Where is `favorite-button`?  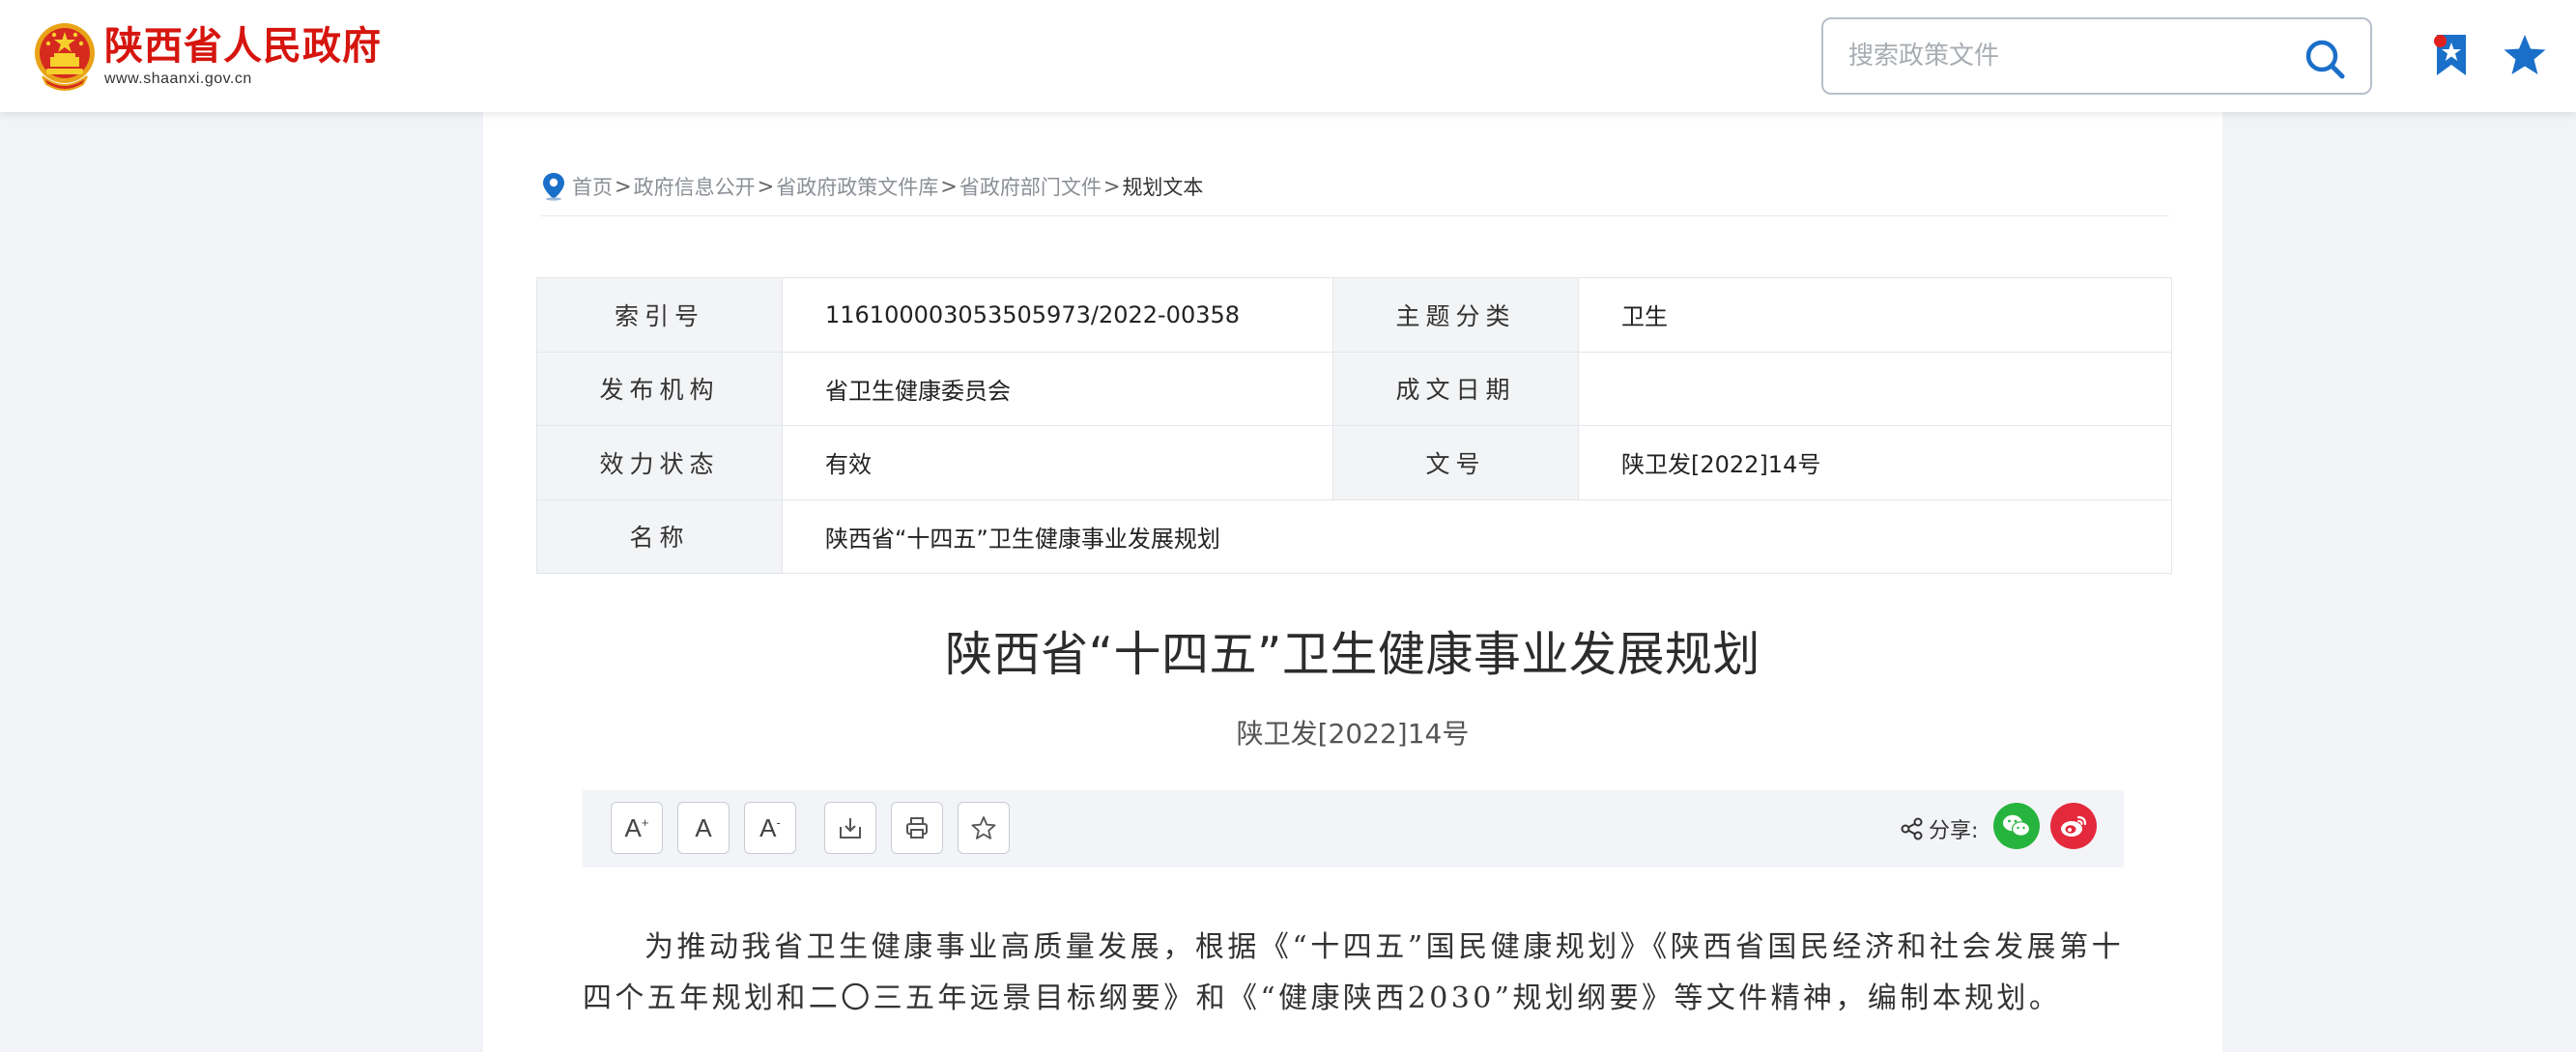
favorite-button is located at coordinates (984, 828).